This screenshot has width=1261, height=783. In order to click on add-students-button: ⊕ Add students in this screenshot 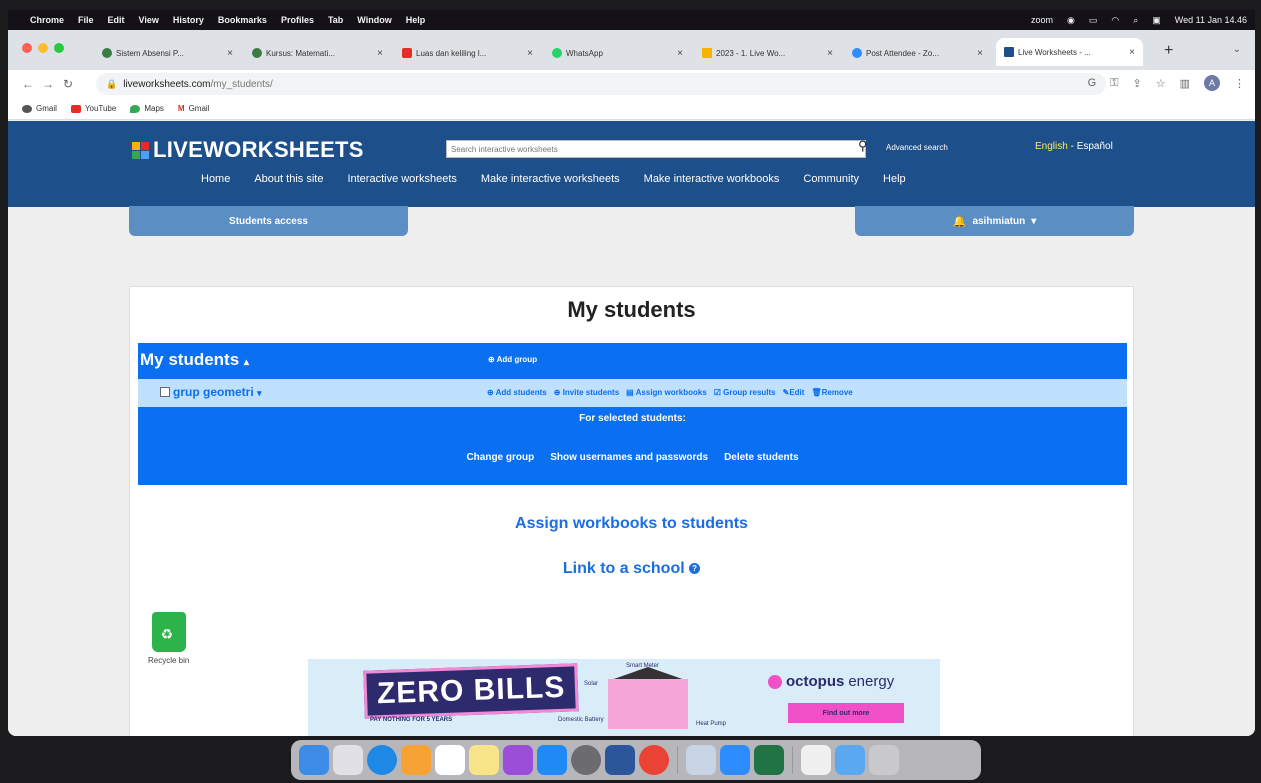, I will do `click(517, 392)`.